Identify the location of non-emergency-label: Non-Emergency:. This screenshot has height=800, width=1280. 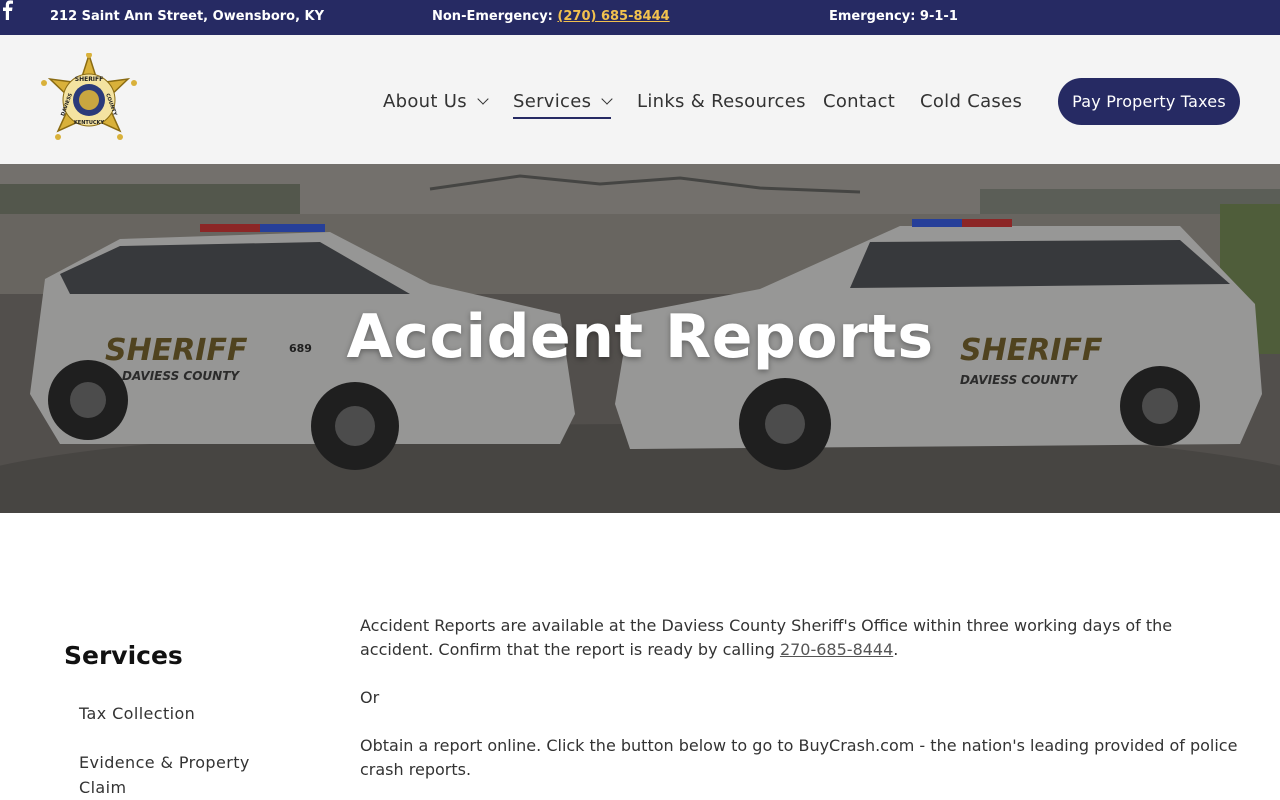
(495, 16).